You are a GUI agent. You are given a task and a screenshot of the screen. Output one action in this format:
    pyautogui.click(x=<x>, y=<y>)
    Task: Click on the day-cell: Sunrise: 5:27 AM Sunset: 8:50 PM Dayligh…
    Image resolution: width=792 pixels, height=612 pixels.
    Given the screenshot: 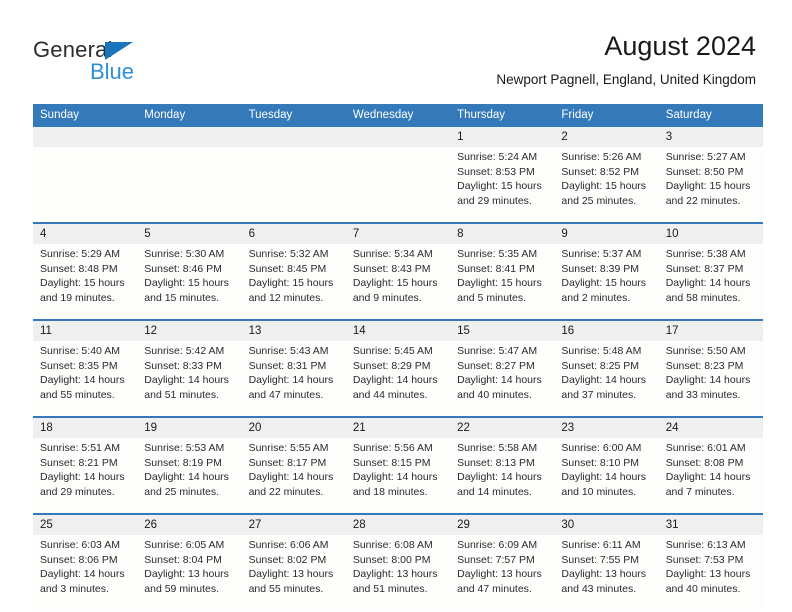 What is the action you would take?
    pyautogui.click(x=710, y=185)
    